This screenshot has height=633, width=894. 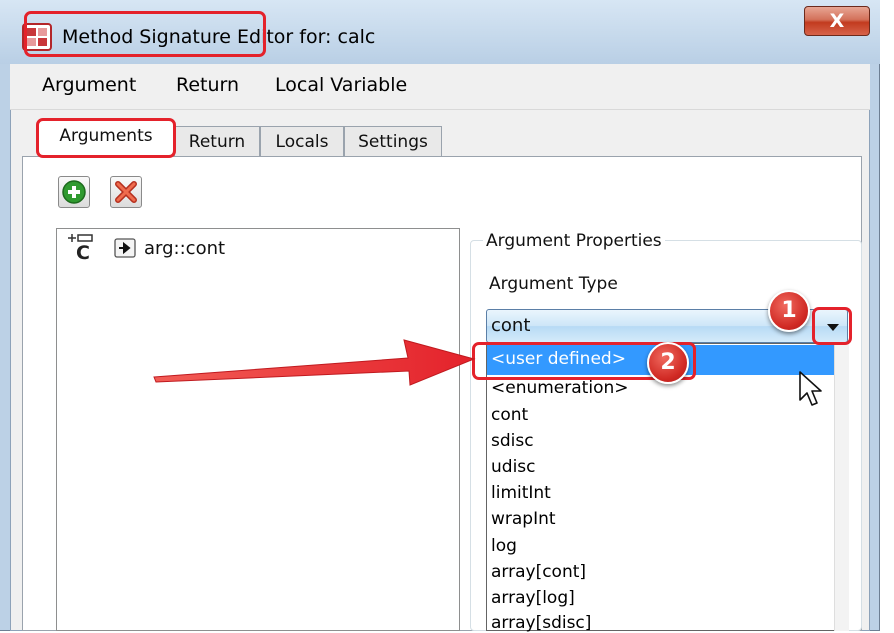 What do you see at coordinates (553, 284) in the screenshot?
I see `argument-type-label: Argument Type` at bounding box center [553, 284].